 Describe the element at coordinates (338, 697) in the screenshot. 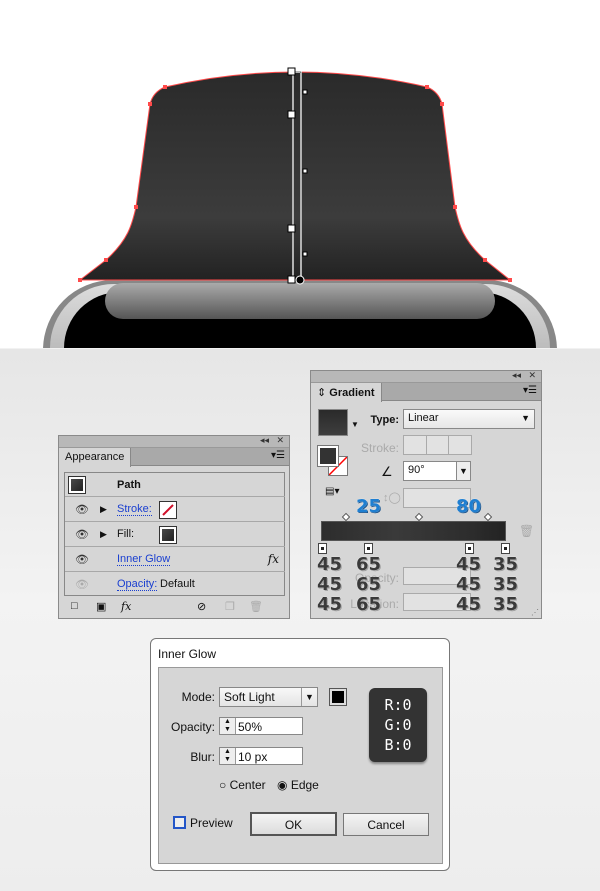

I see `glow-color-swatch` at that location.